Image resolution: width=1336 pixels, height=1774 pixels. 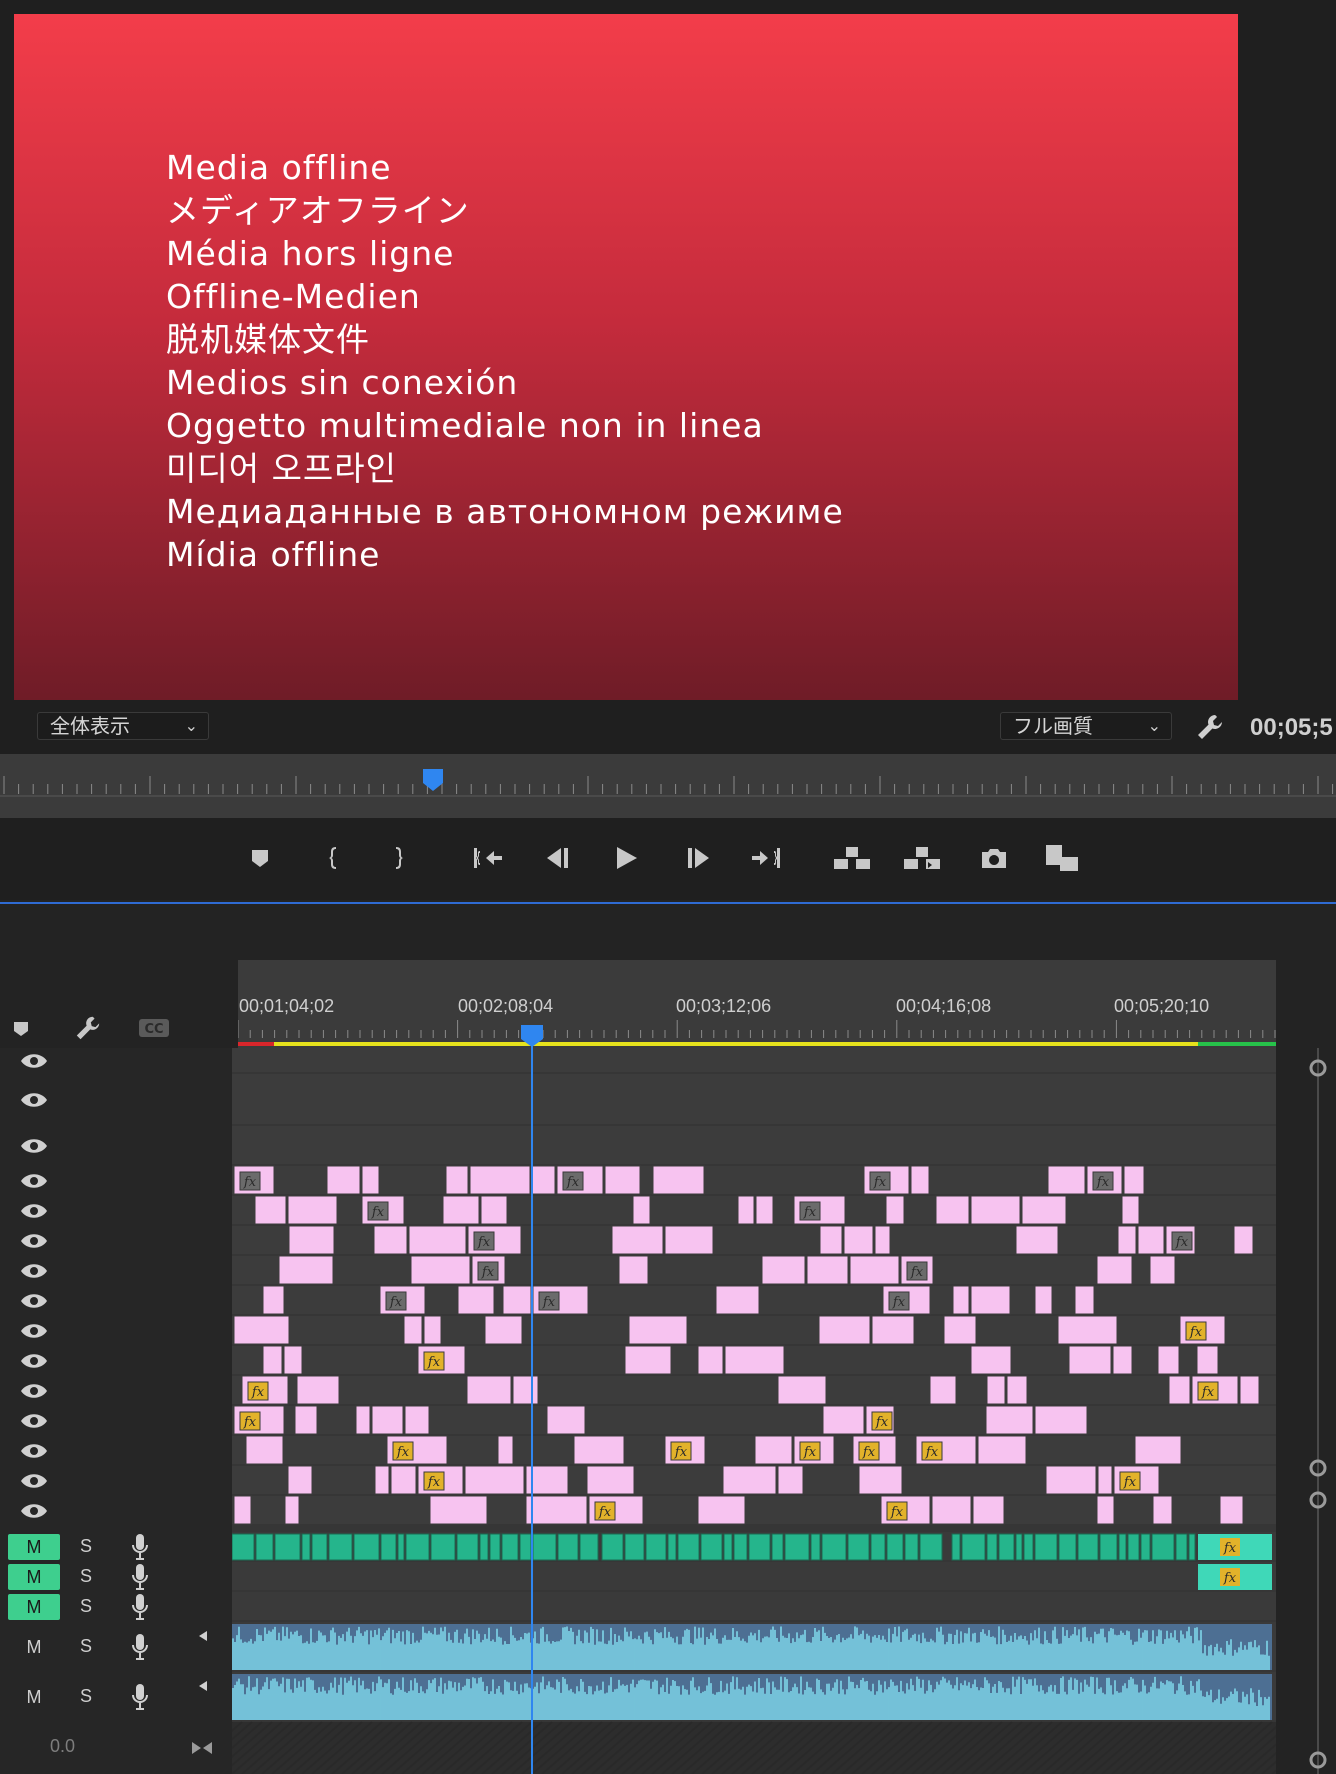 What do you see at coordinates (202, 1748) in the screenshot?
I see `audio-keyframe-icon` at bounding box center [202, 1748].